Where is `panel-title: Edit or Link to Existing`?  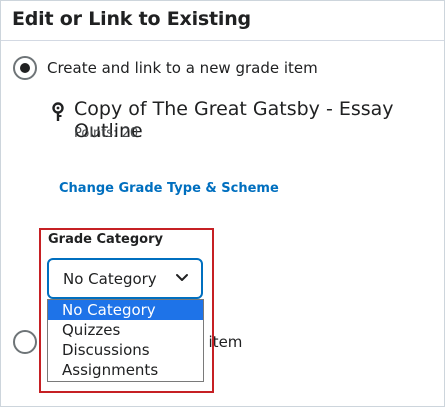
panel-title: Edit or Link to Existing is located at coordinates (131, 19).